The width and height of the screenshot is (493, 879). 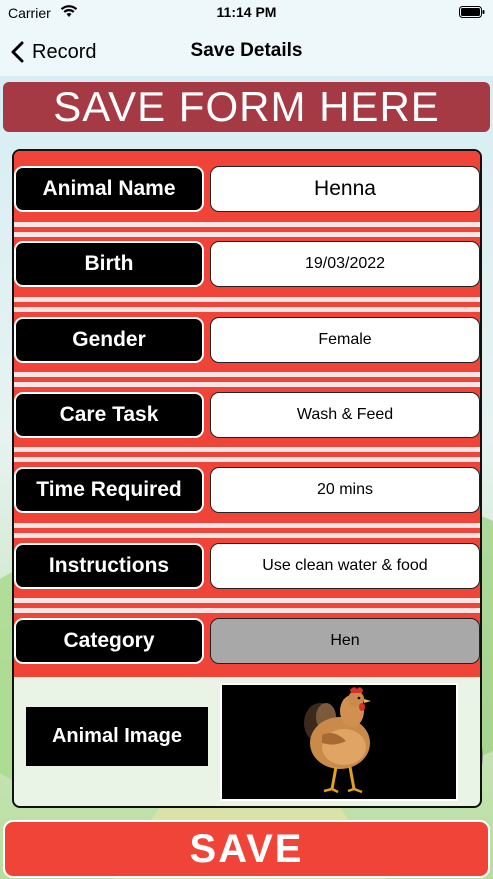 I want to click on banner-text: SAVE FORM HERE, so click(x=246, y=106).